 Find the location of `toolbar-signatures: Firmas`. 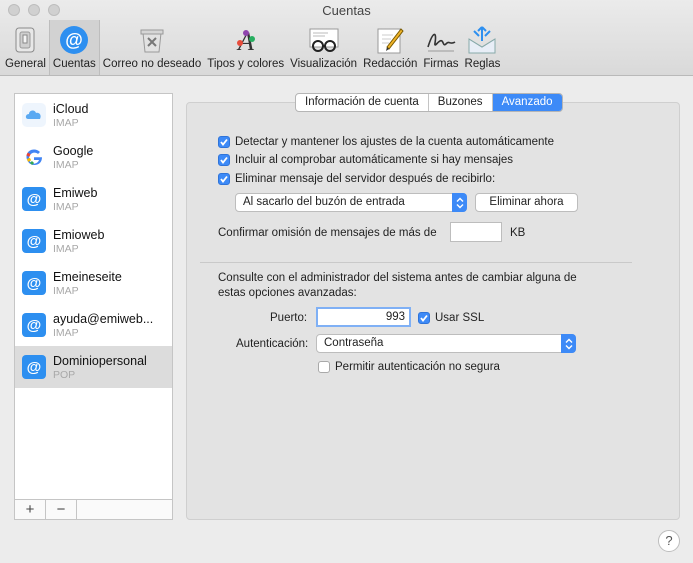

toolbar-signatures: Firmas is located at coordinates (440, 47).